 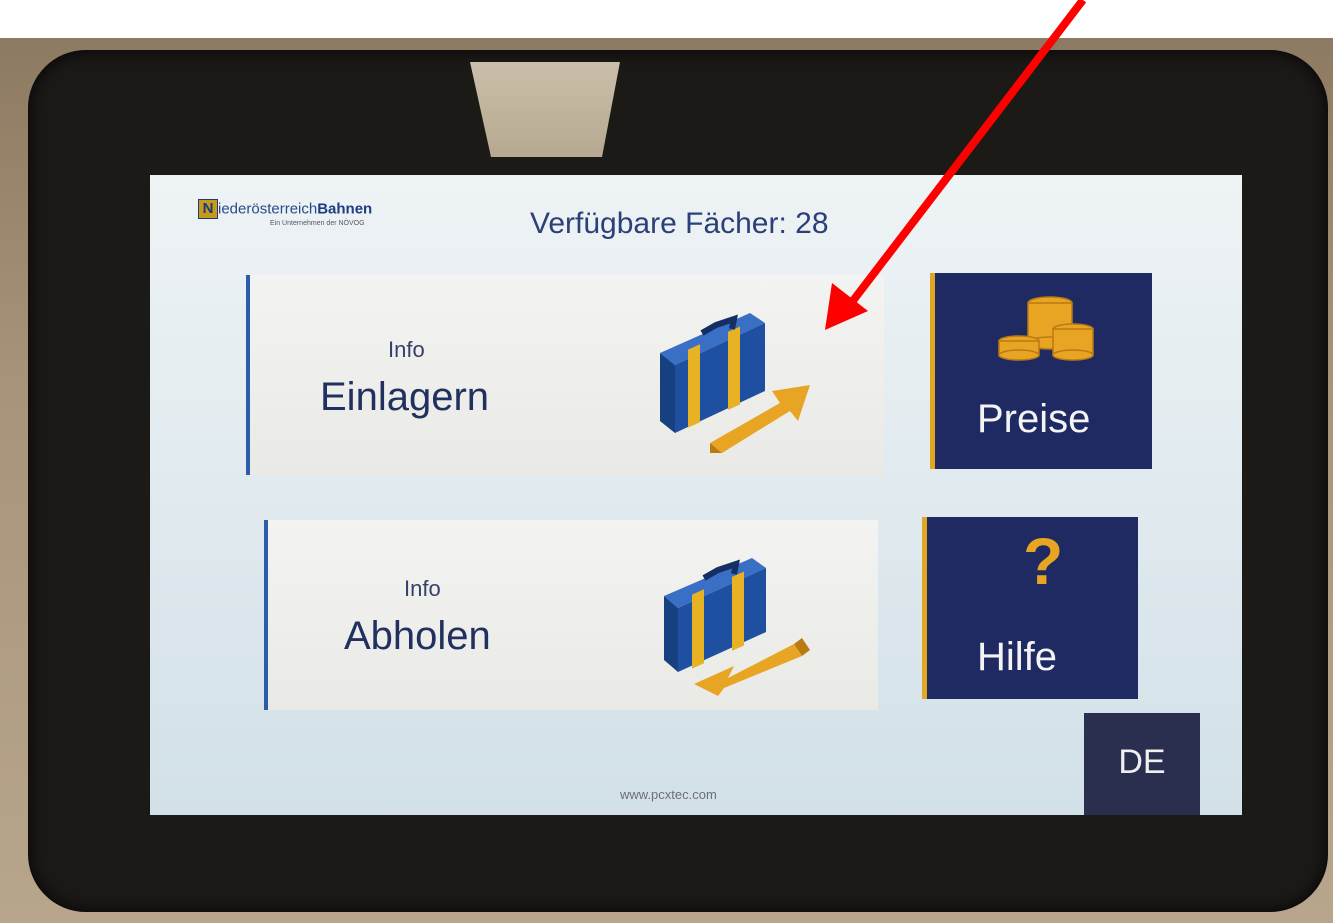 What do you see at coordinates (405, 397) in the screenshot?
I see `store-label: Einlagern` at bounding box center [405, 397].